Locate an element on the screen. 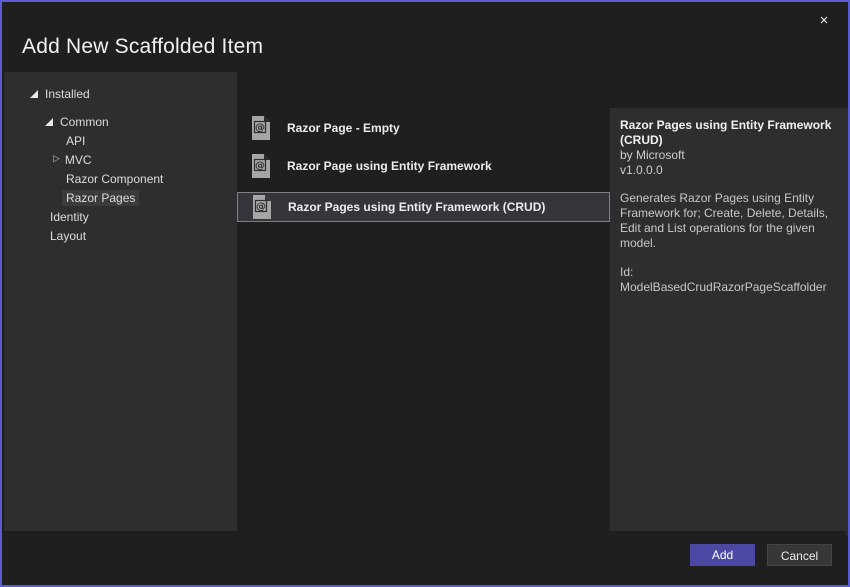 Image resolution: width=850 pixels, height=587 pixels. dialog-title: Add New Scaffolded Item is located at coordinates (143, 46).